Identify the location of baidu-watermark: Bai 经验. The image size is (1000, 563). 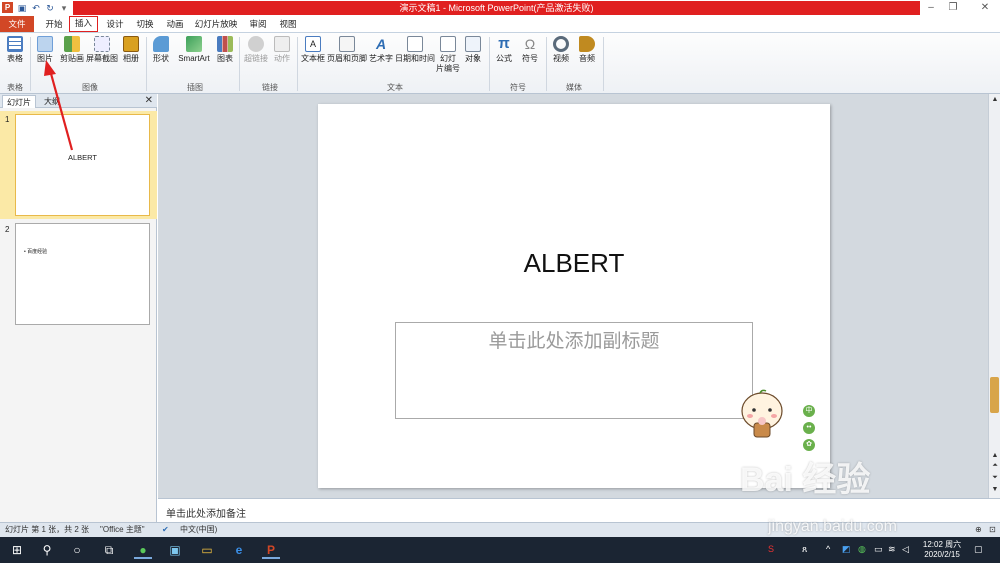
(805, 480).